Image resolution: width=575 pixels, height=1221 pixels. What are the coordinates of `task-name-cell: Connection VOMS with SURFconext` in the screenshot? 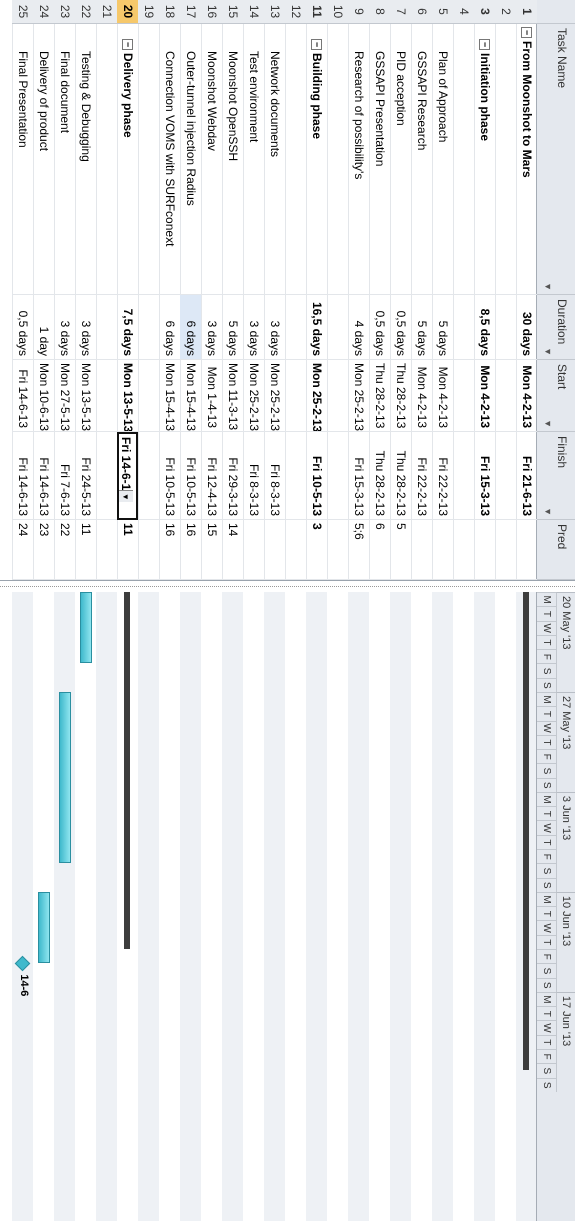 It's located at (169, 159).